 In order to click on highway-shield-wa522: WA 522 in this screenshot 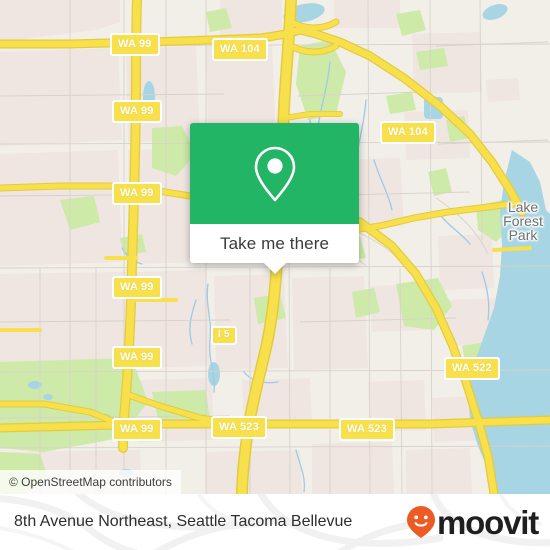, I will do `click(472, 368)`.